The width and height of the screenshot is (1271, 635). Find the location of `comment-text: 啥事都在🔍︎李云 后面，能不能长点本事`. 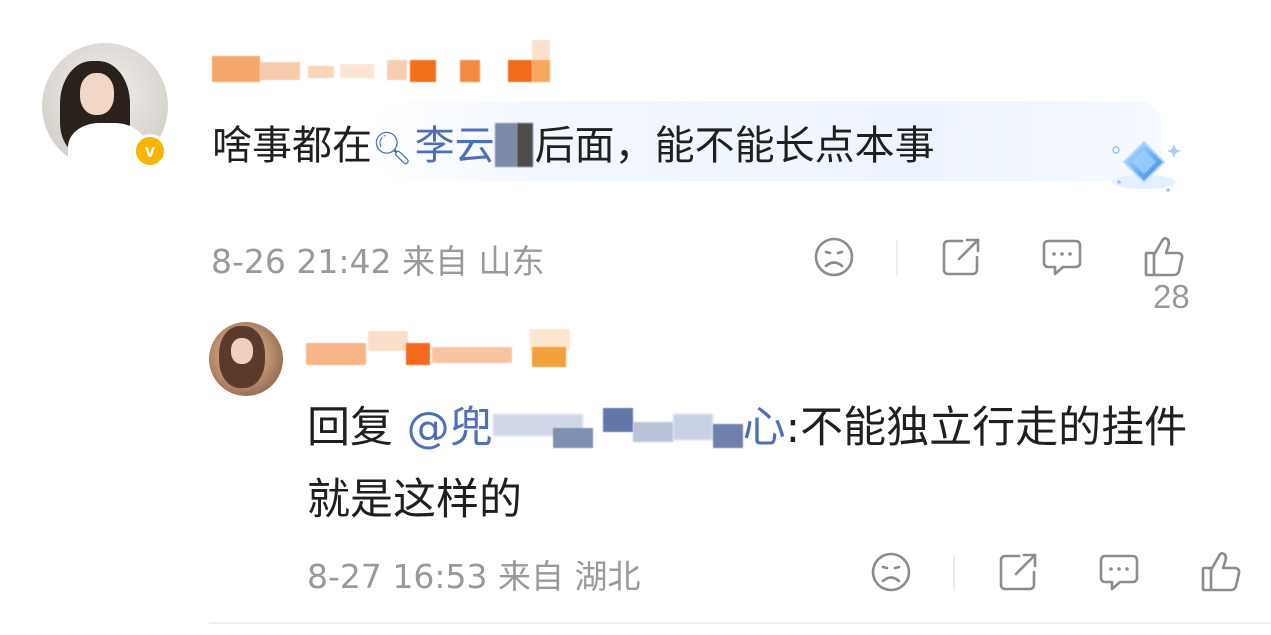

comment-text: 啥事都在🔍︎李云 后面，能不能长点本事 is located at coordinates (573, 147).